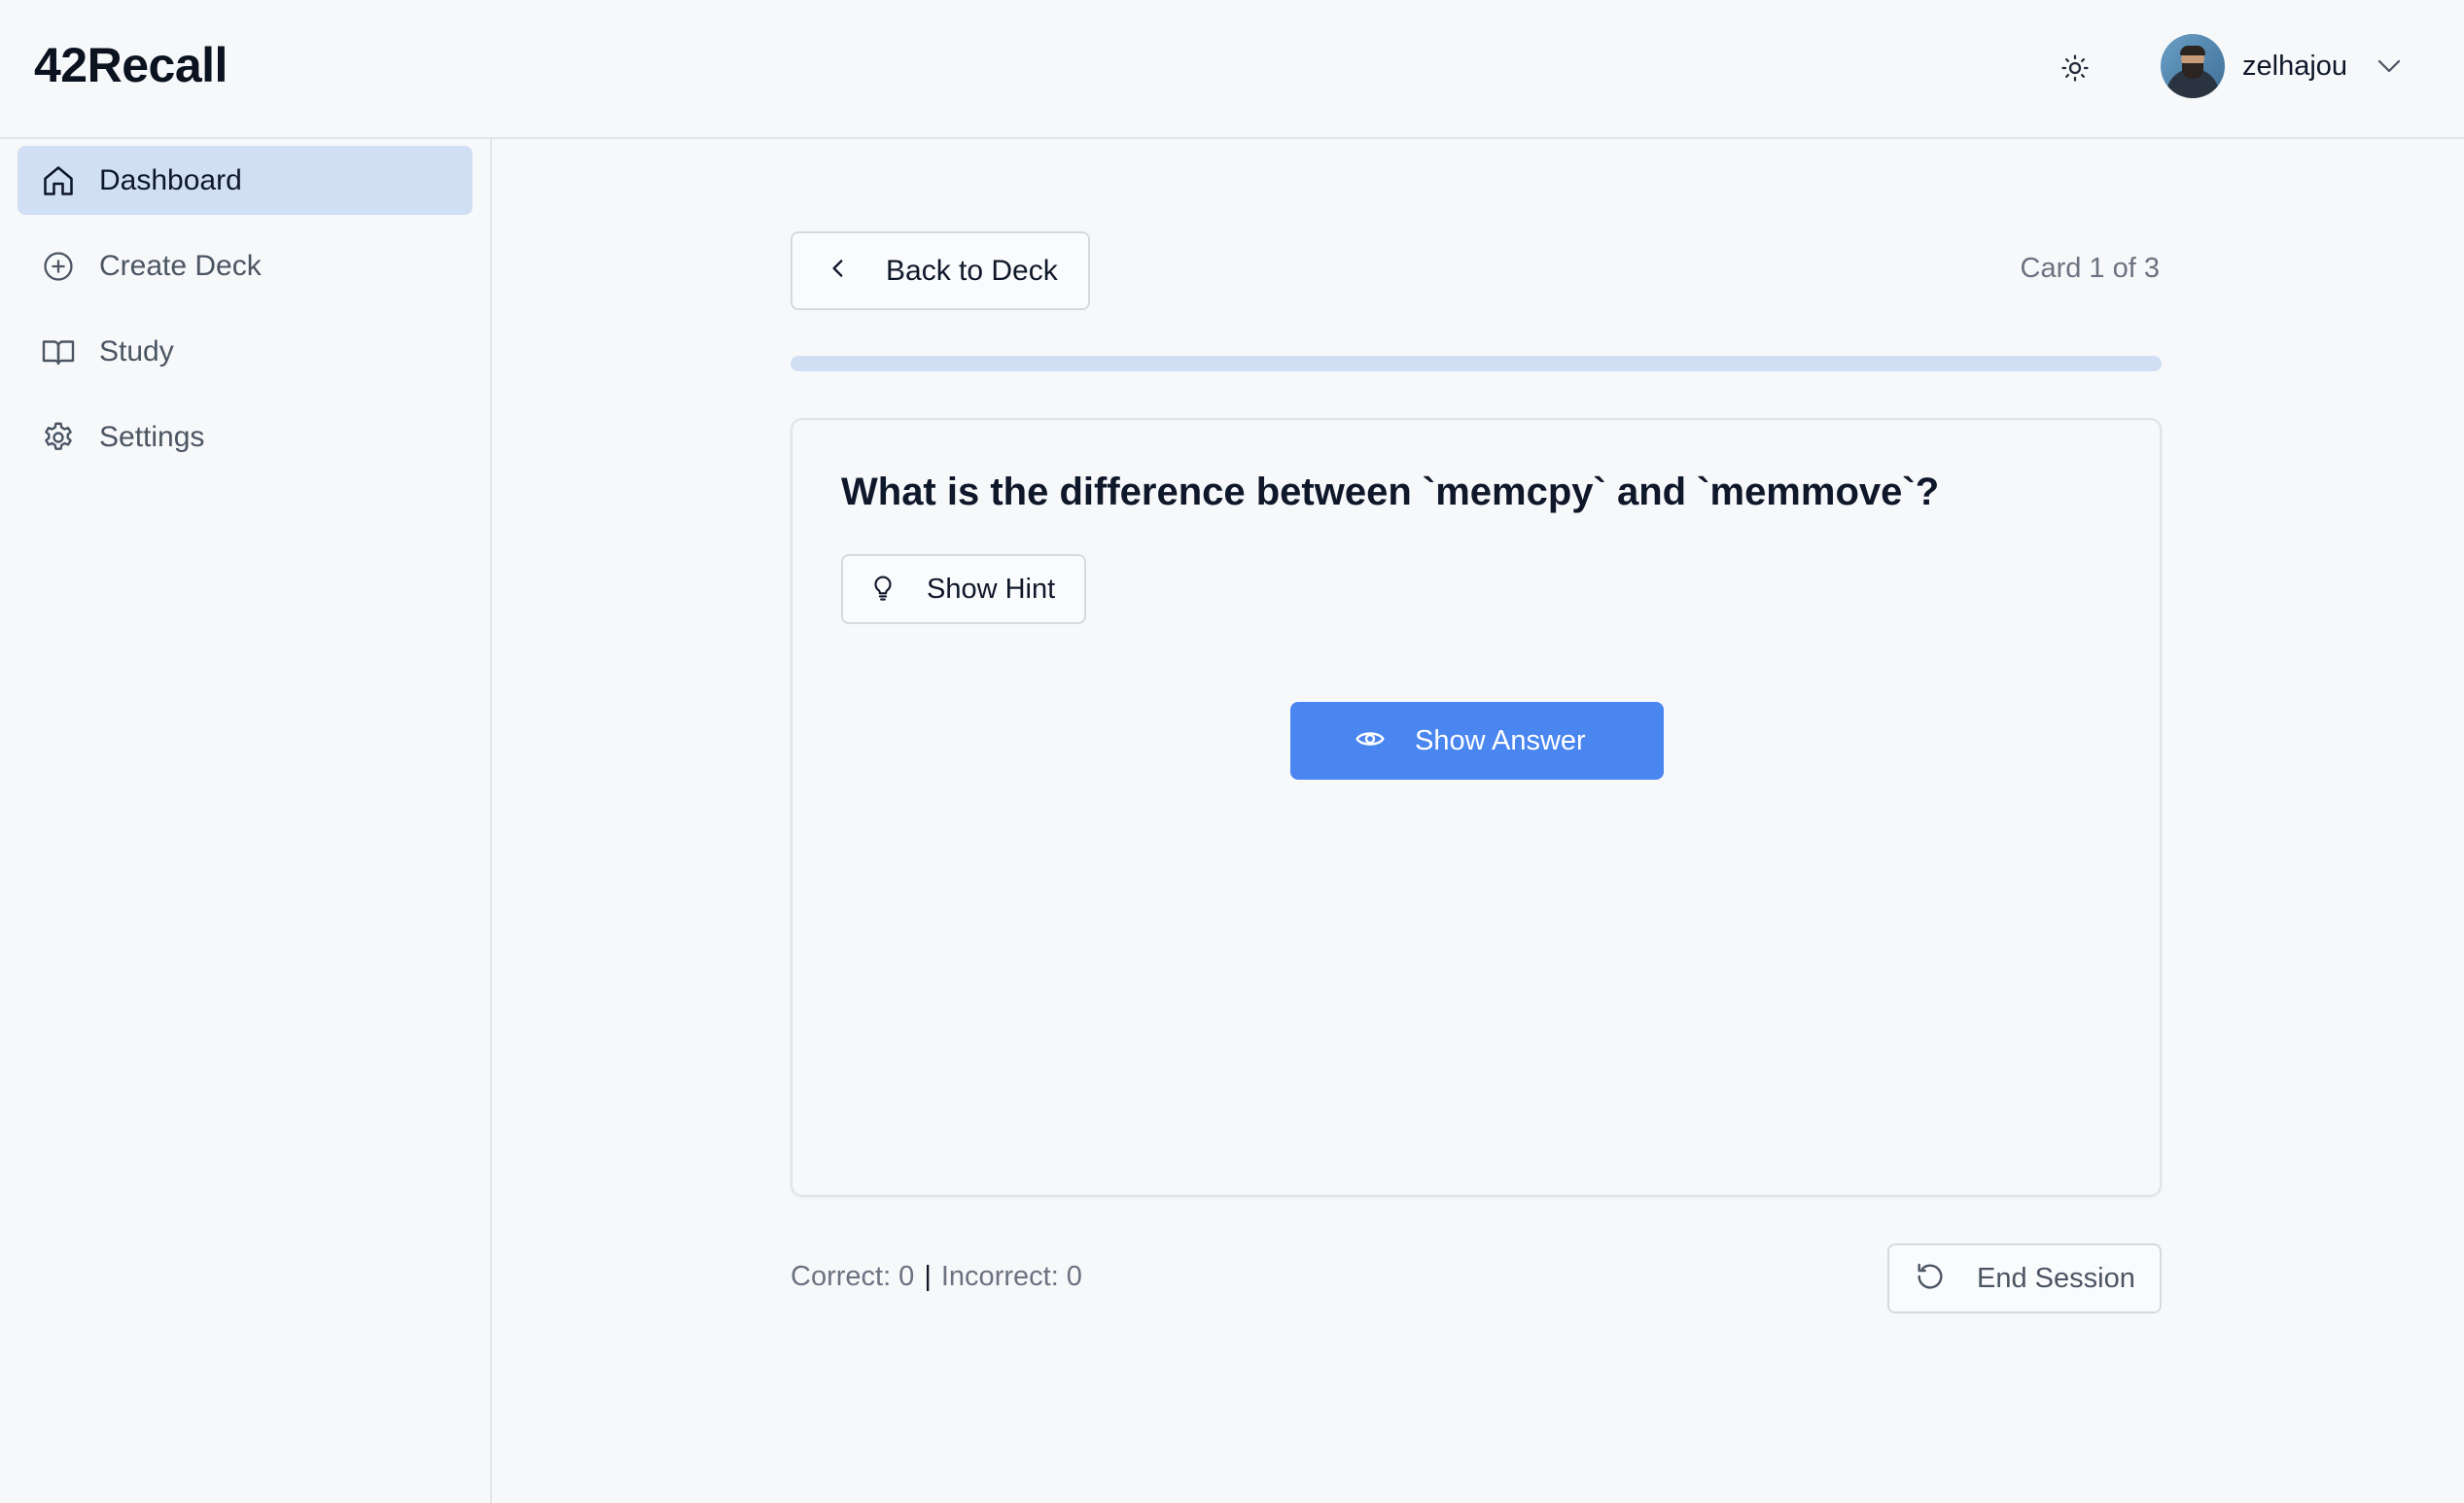 This screenshot has width=2464, height=1503. Describe the element at coordinates (245, 437) in the screenshot. I see `sidebar-item-settings: Settings` at that location.